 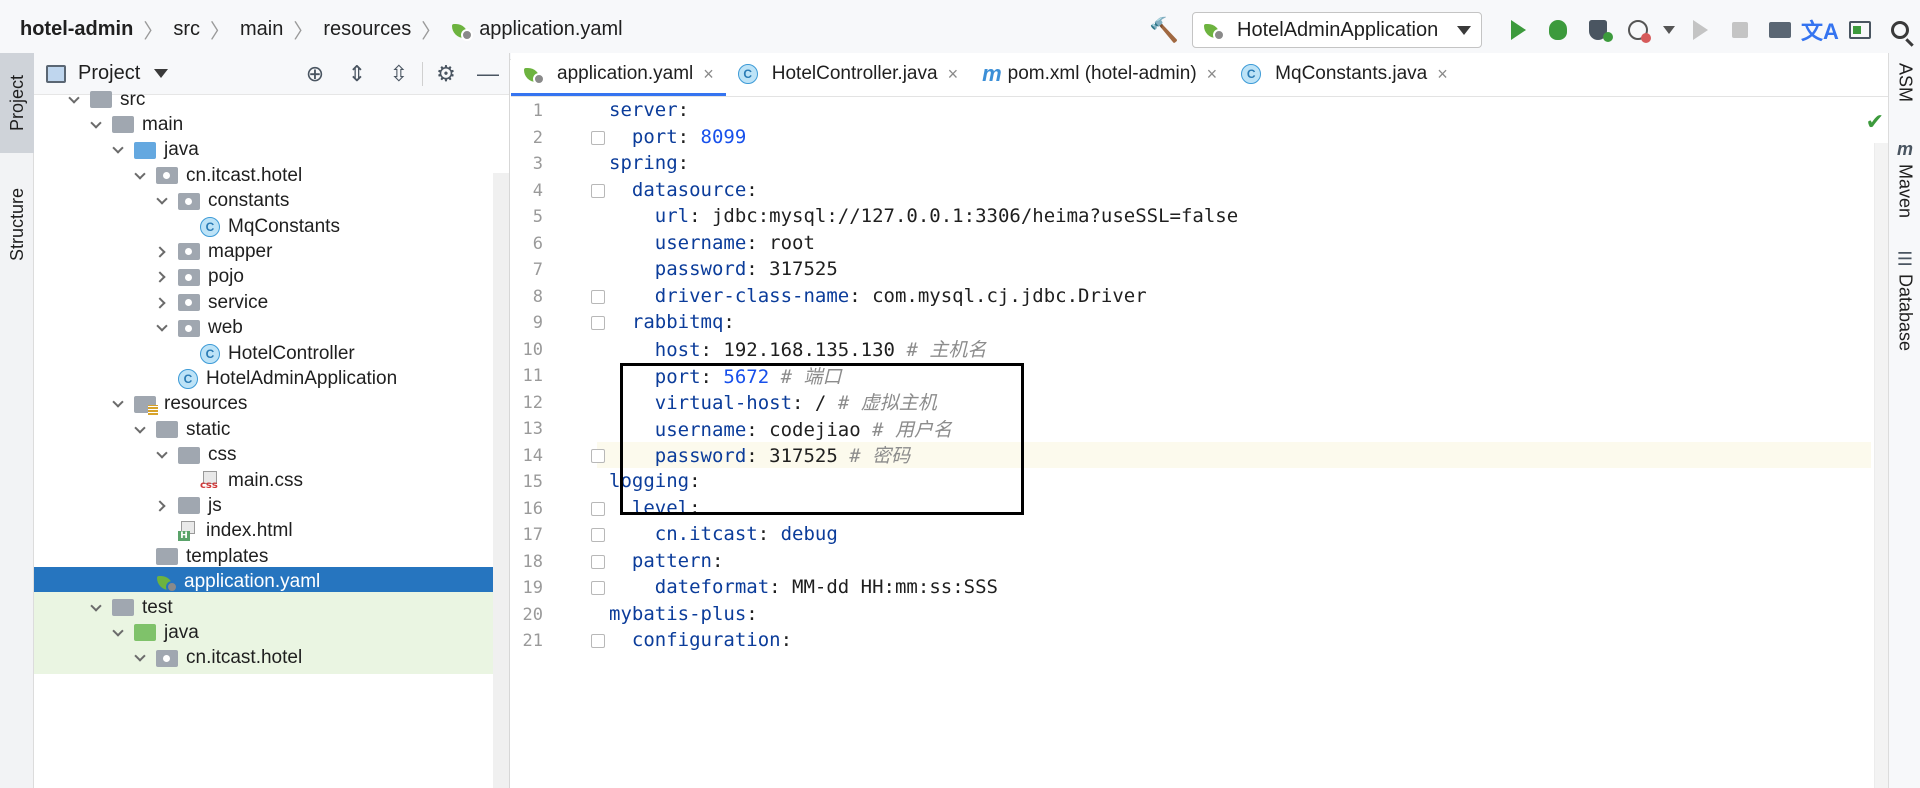 I want to click on run-button, so click(x=1518, y=30).